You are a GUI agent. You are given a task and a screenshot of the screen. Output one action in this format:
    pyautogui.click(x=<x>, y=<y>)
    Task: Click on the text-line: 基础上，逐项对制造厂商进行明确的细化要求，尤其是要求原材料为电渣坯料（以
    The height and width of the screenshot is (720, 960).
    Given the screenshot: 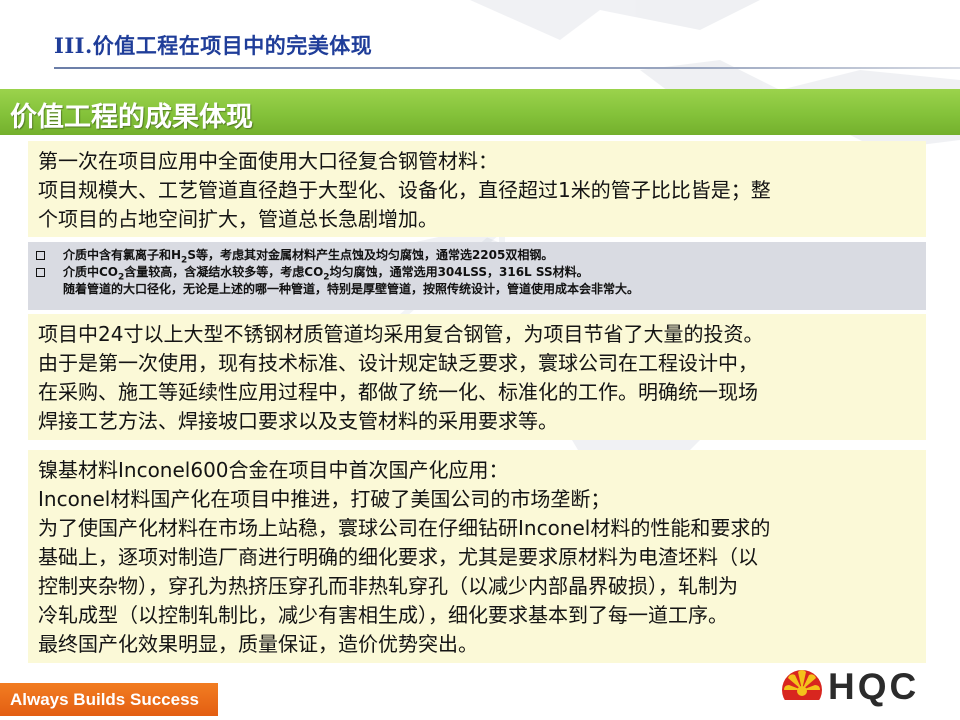 What is the action you would take?
    pyautogui.click(x=398, y=557)
    